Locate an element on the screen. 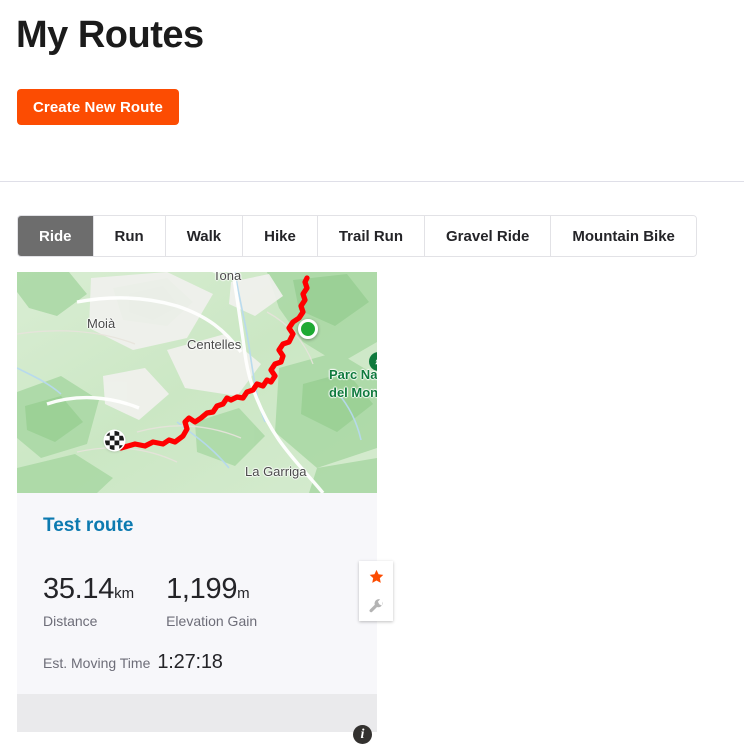 Image resolution: width=744 pixels, height=752 pixels. stat-distance: 35.14km Distance is located at coordinates (88, 601).